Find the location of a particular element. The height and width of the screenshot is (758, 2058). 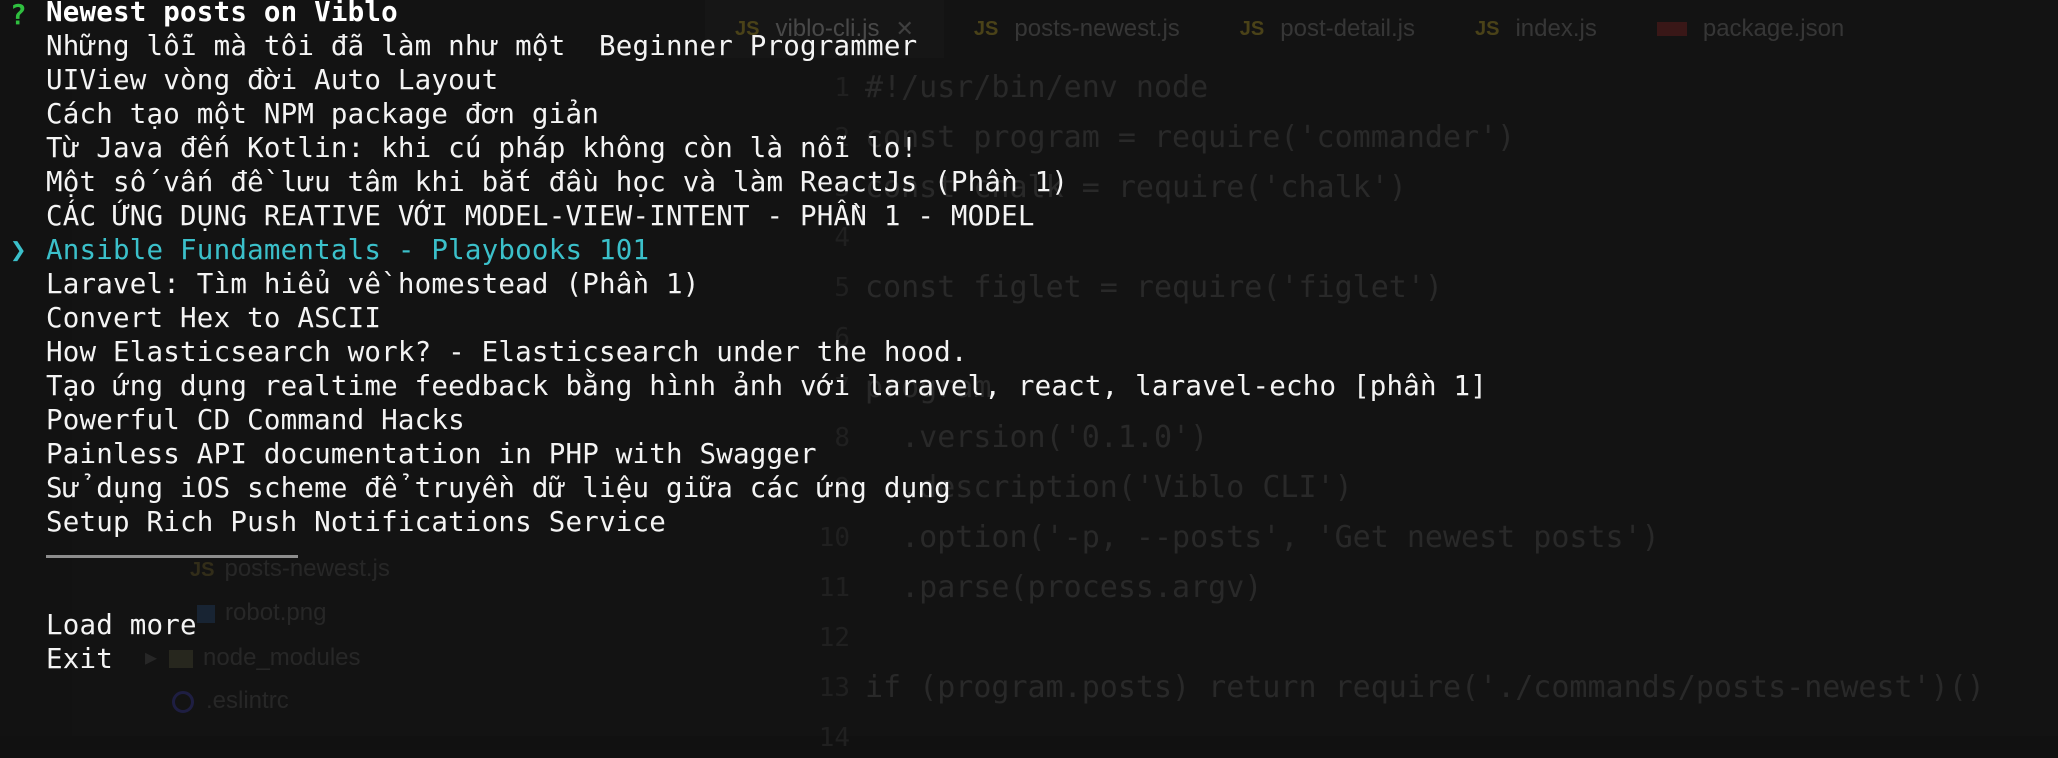

line-number: 11 is located at coordinates (834, 588).